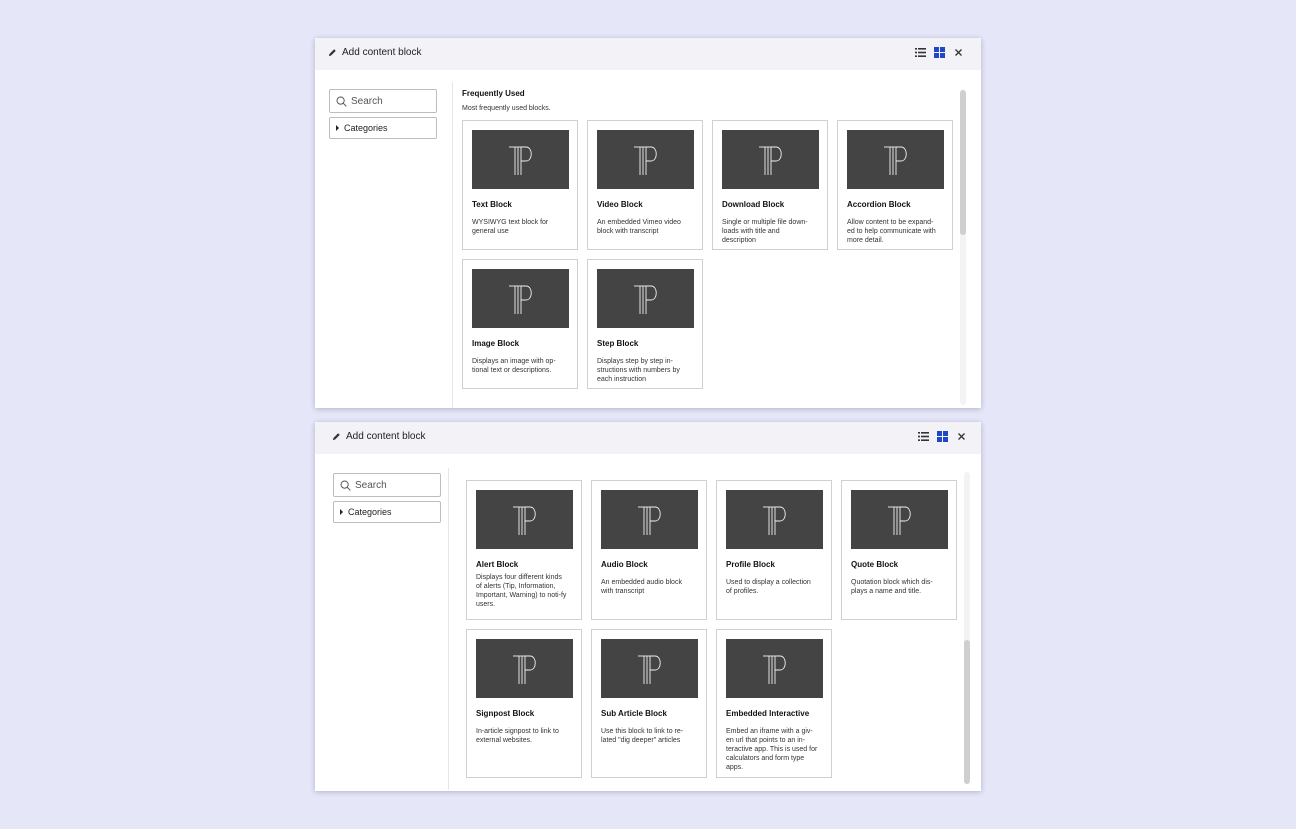  I want to click on dialog-titlebar: Add content block, so click(648, 54).